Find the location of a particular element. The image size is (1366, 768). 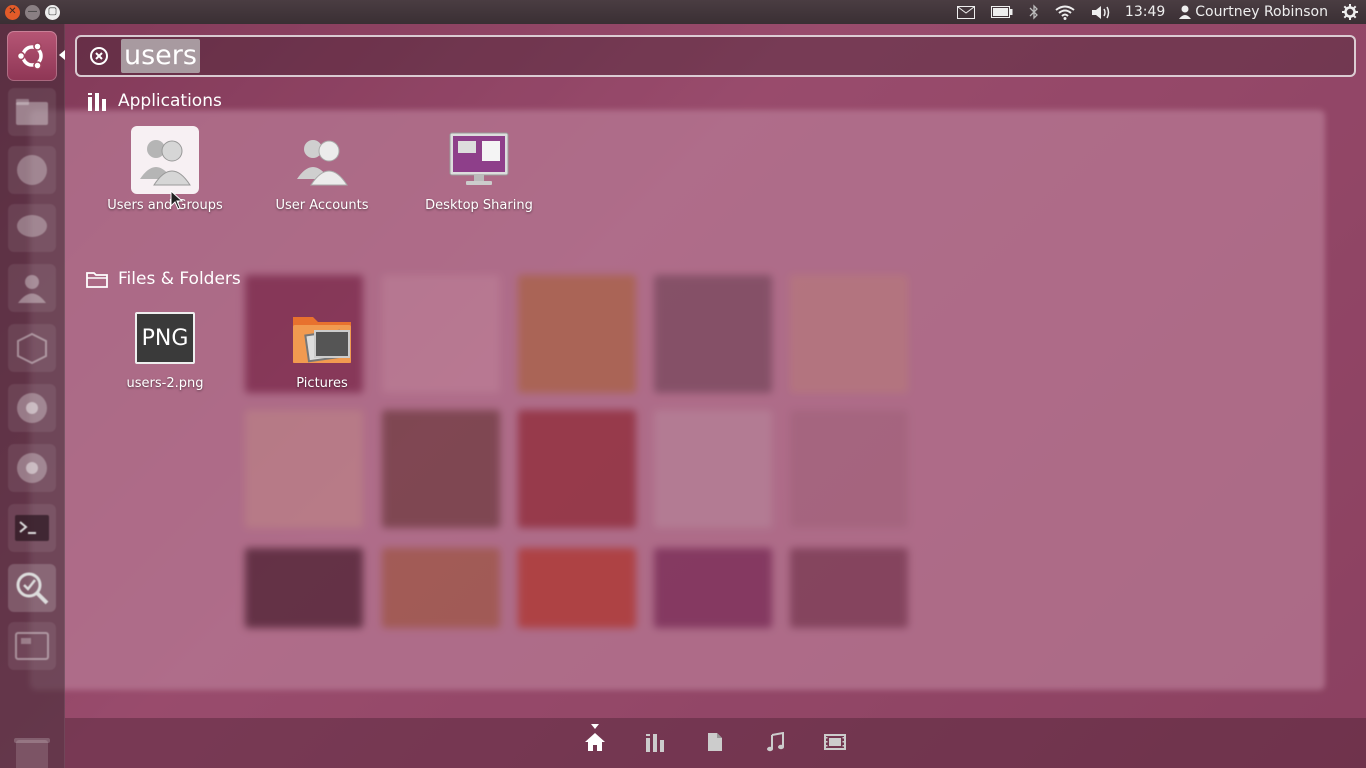

mail-icon is located at coordinates (965, 12).